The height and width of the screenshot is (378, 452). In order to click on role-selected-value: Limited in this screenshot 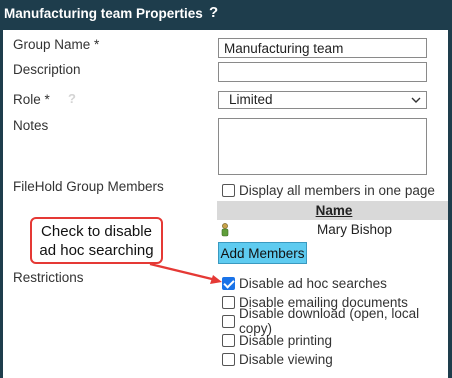, I will do `click(251, 99)`.